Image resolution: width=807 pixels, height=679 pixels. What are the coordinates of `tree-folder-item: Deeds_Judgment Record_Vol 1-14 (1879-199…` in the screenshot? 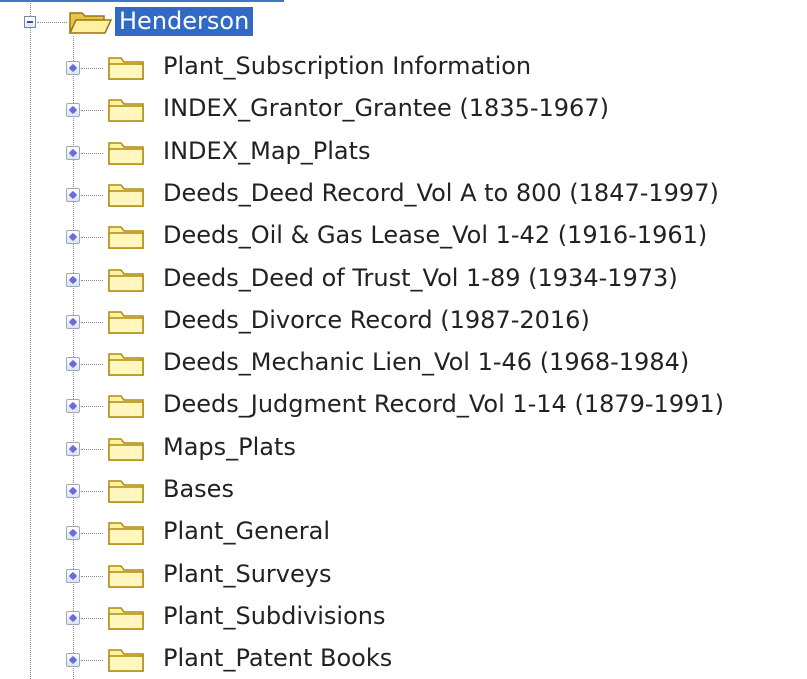 It's located at (403, 405).